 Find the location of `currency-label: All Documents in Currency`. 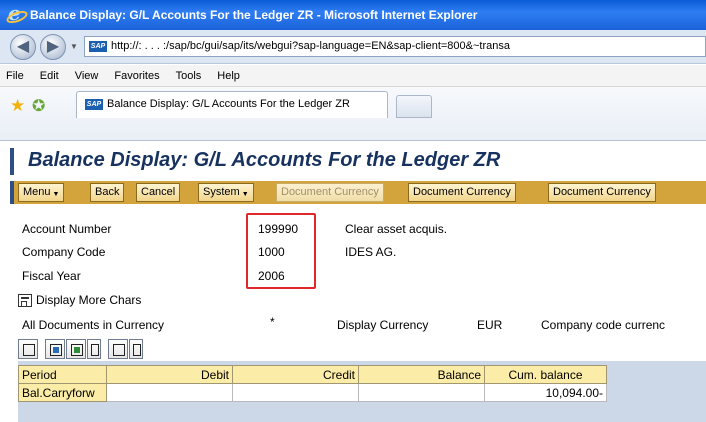

currency-label: All Documents in Currency is located at coordinates (93, 325).